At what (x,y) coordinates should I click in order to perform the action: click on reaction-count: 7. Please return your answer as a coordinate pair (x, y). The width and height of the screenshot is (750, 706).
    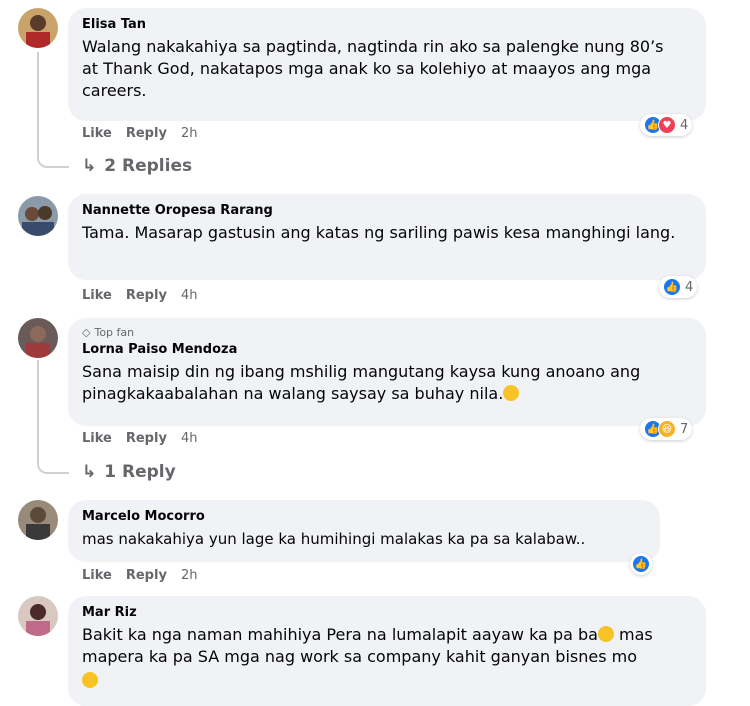
    Looking at the image, I should click on (684, 429).